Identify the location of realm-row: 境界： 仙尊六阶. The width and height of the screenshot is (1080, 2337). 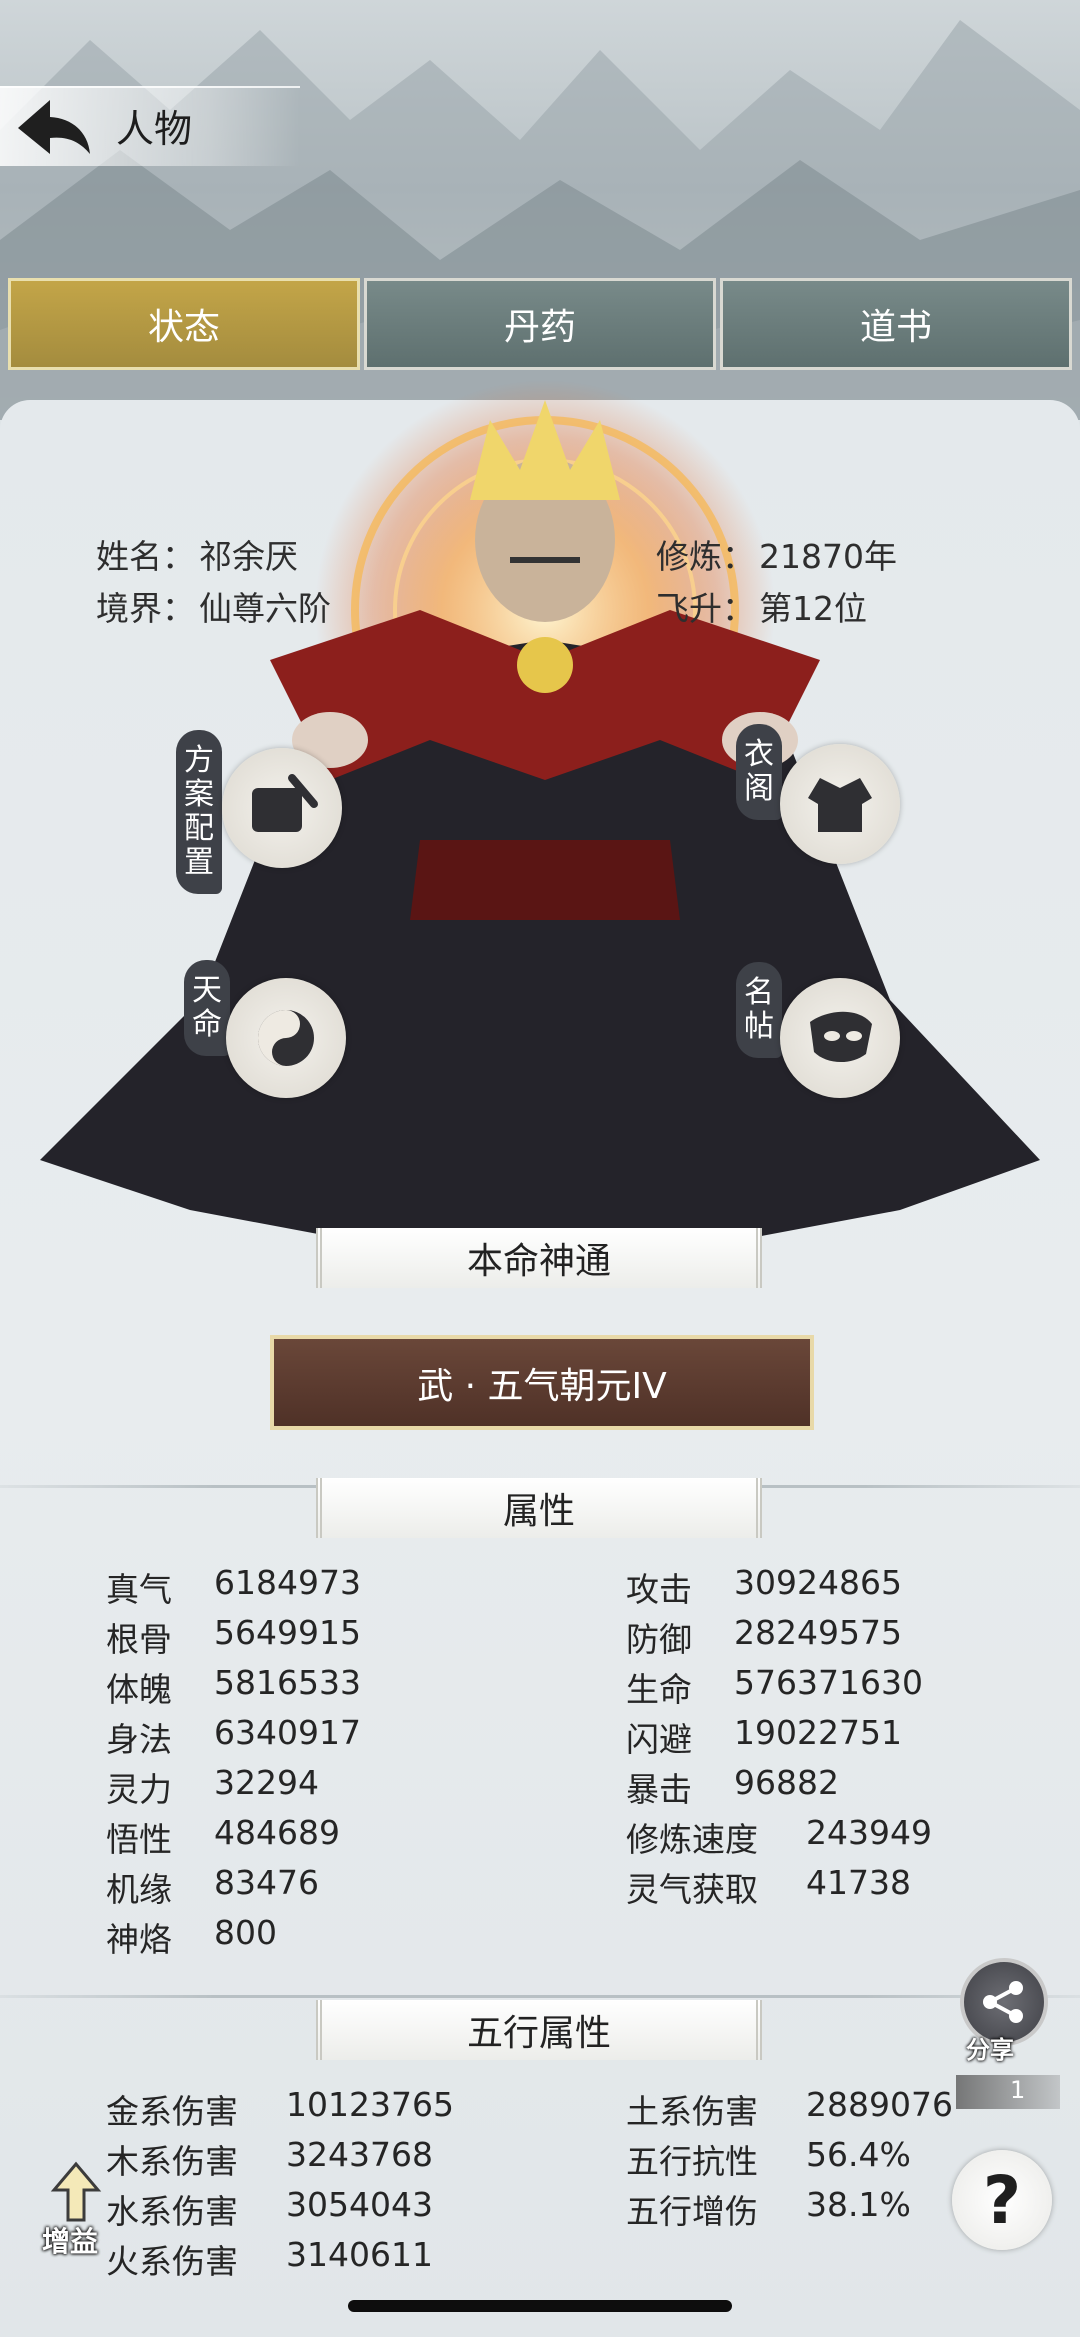
(213, 606).